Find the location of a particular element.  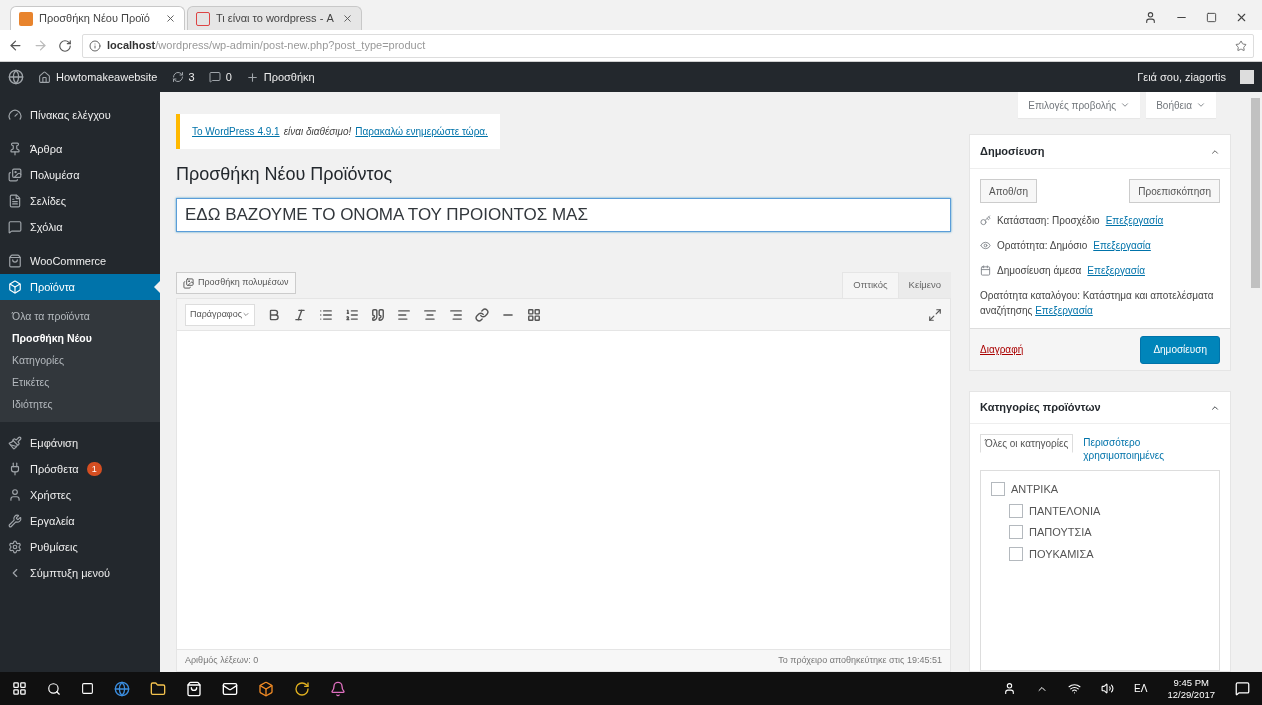

title-field: ΕΔΩ ΒΑΖΟΥΜΕ ΤΟ ΟΝΟΜΑ ΤΟΥ ΠΡΟΙΟΝΤΟΣ ΜΑΣ is located at coordinates (563, 215).